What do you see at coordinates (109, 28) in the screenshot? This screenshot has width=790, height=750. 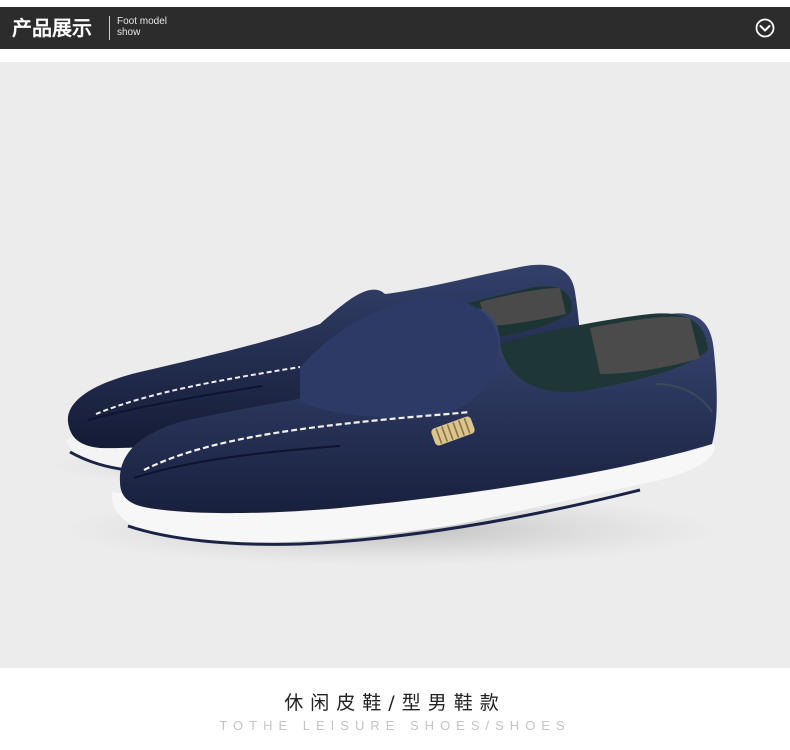 I see `header-divider` at bounding box center [109, 28].